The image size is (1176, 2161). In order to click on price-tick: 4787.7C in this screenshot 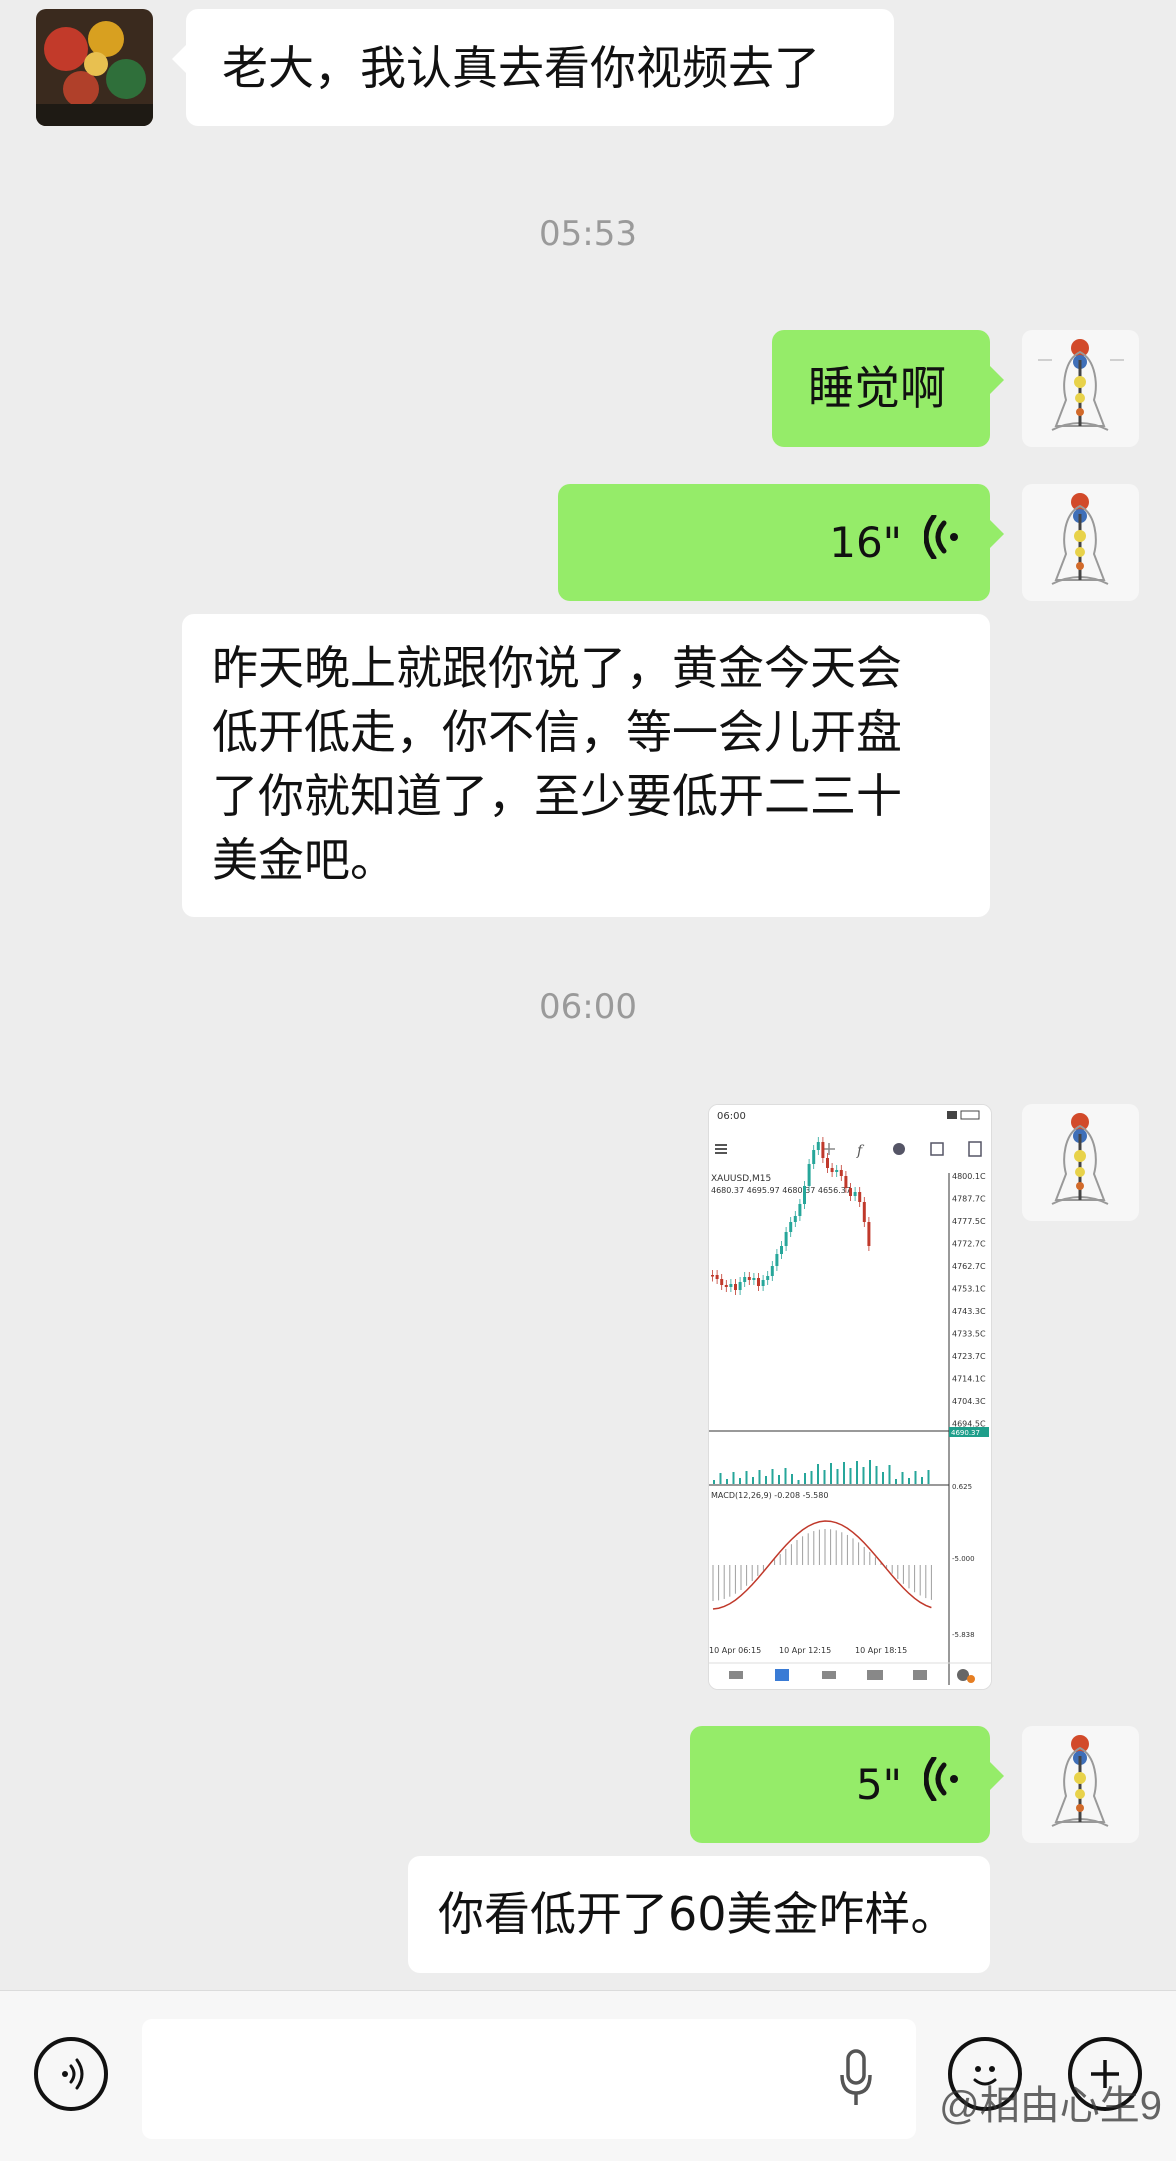, I will do `click(969, 1199)`.